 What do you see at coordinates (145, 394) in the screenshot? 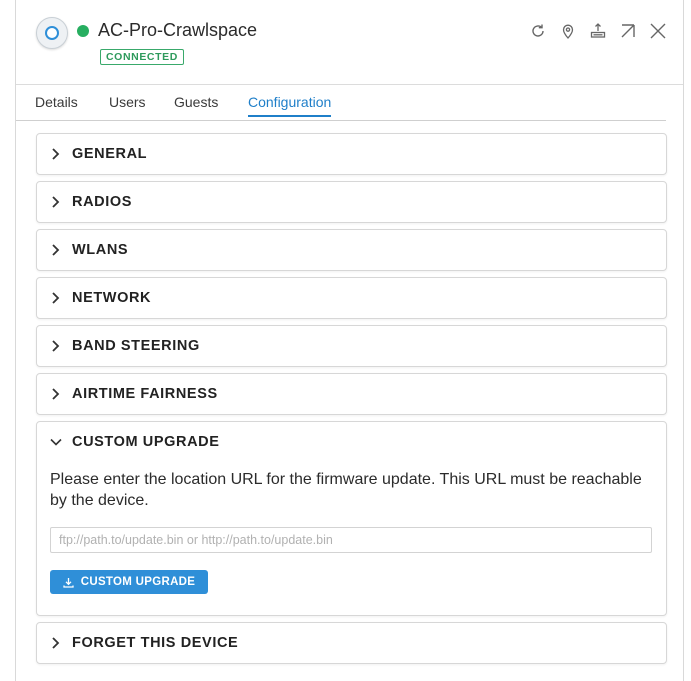
I see `section-title: AIRTIME FAIRNESS` at bounding box center [145, 394].